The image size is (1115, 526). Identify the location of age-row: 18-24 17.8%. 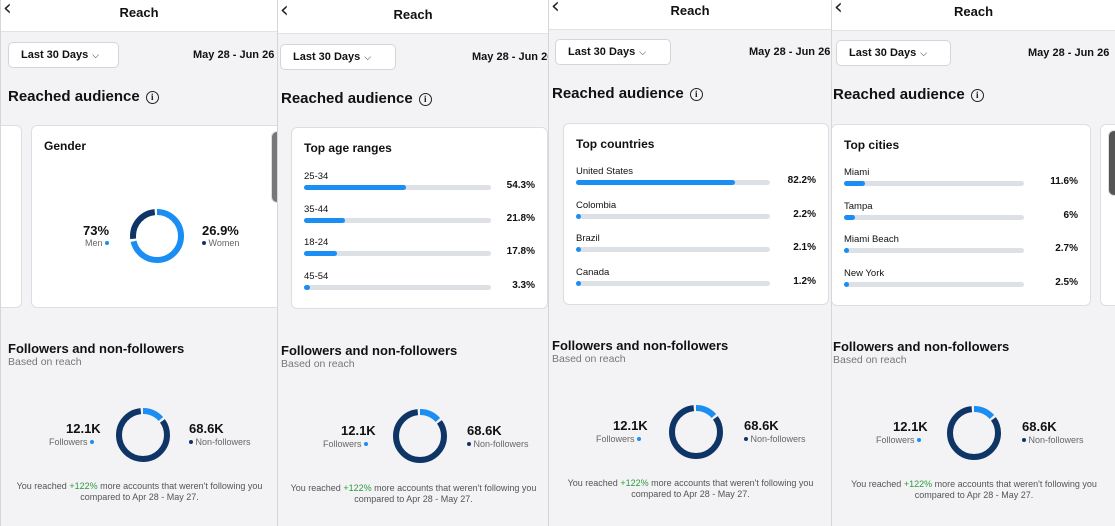
(419, 250).